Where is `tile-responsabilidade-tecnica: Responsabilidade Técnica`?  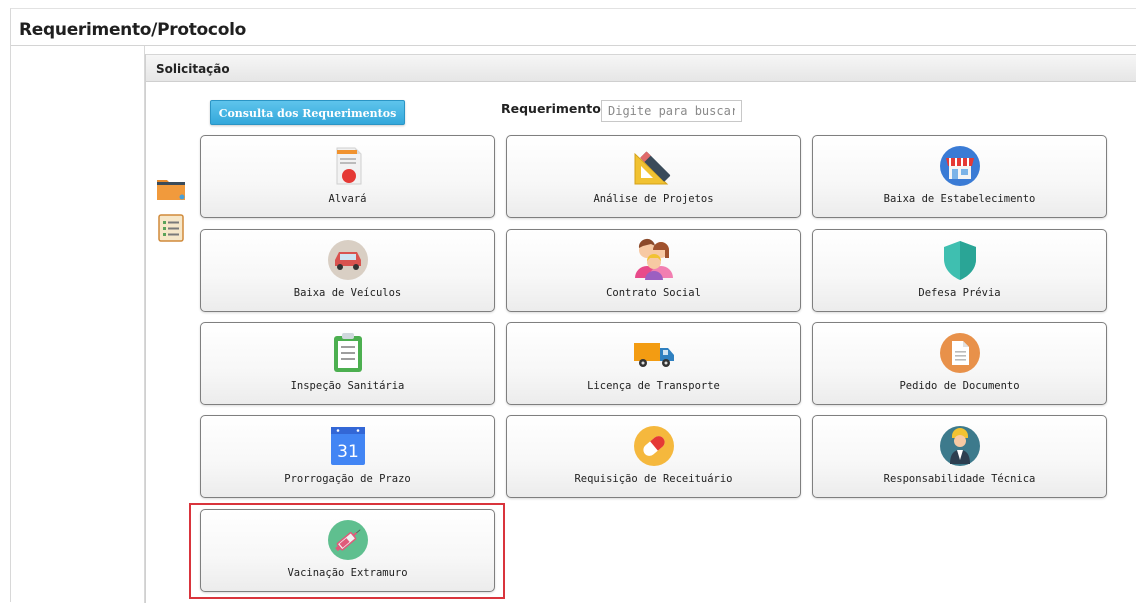
tile-responsabilidade-tecnica: Responsabilidade Técnica is located at coordinates (959, 456).